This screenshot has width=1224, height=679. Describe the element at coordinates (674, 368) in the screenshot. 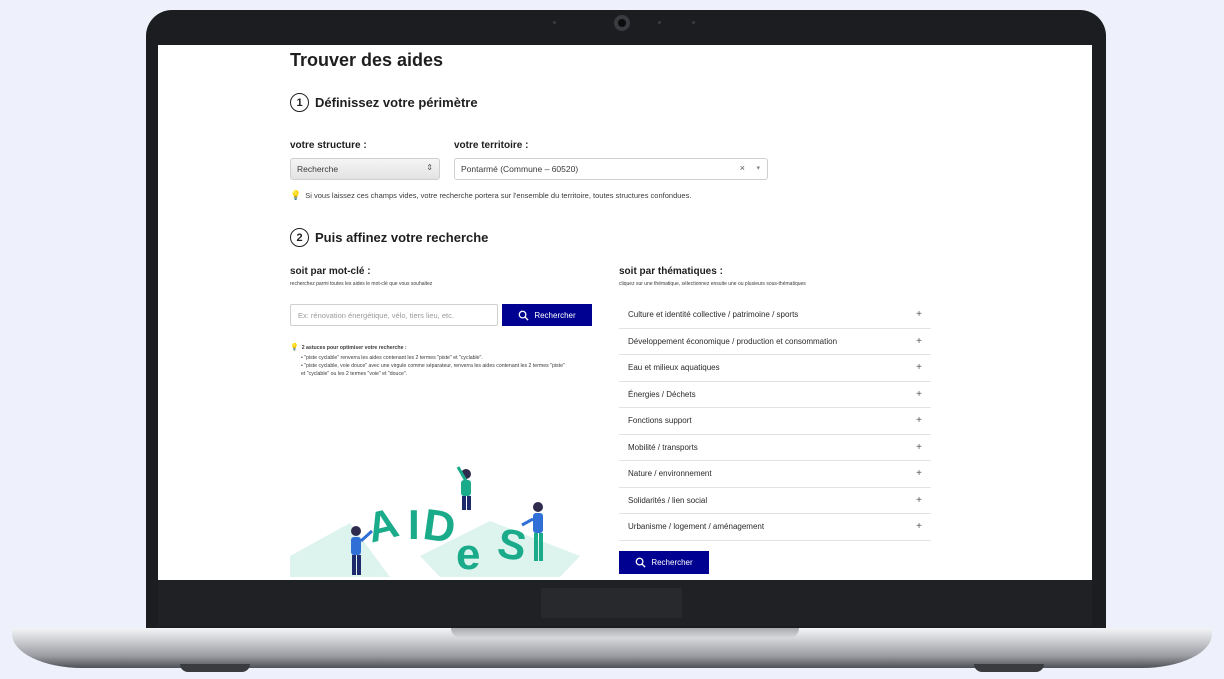

I see `thematic-label: Eau et milieux aquatiques` at that location.